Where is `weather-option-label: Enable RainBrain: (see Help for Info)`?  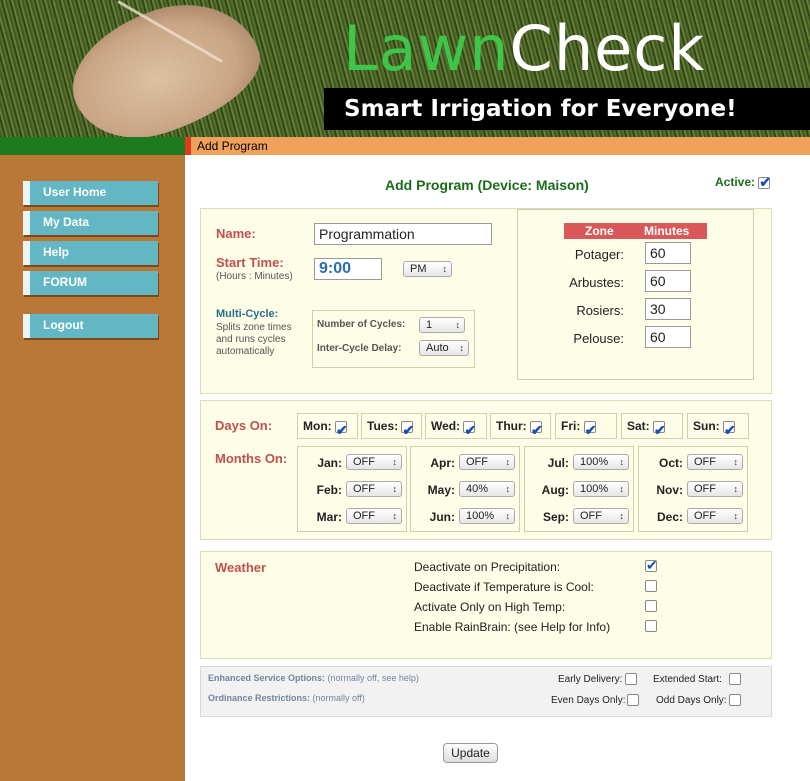
weather-option-label: Enable RainBrain: (see Help for Info) is located at coordinates (512, 627).